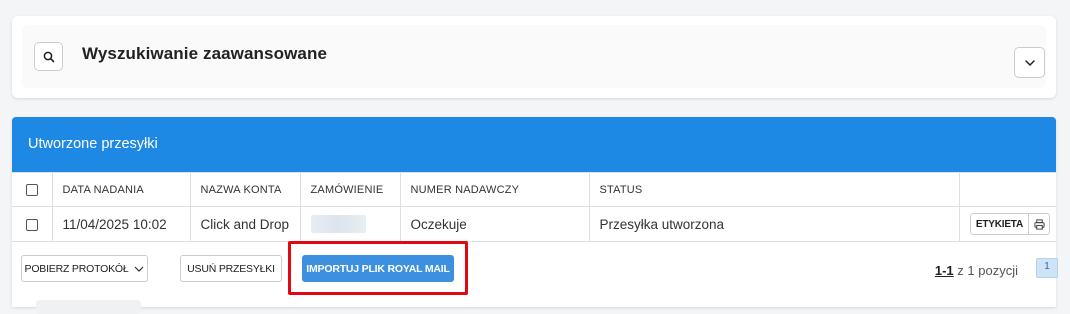  I want to click on column-header-account: NAZWA KONTA, so click(245, 189).